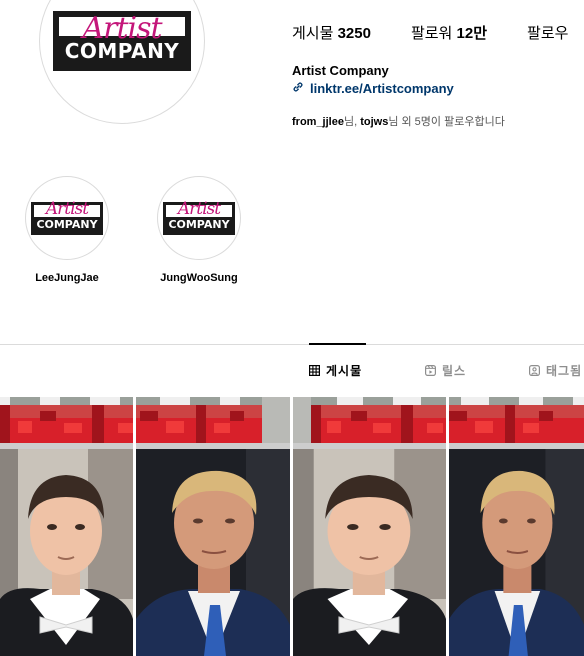 This screenshot has height=656, width=584. I want to click on tab-reels: 릴스, so click(445, 370).